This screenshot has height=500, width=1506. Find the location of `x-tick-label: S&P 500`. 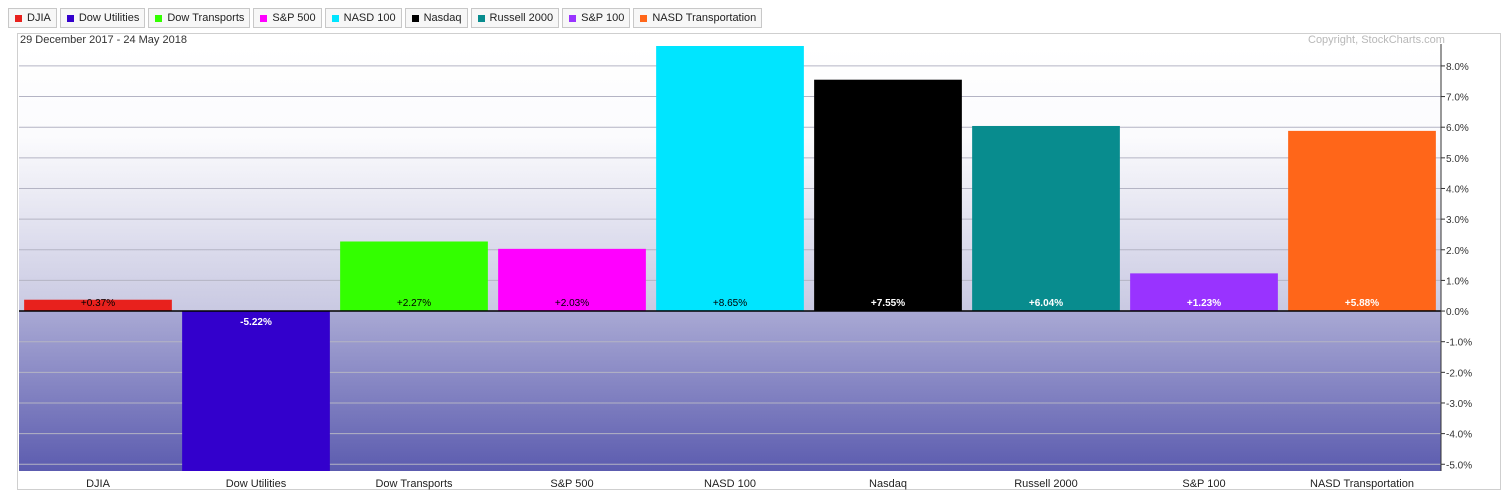

x-tick-label: S&P 500 is located at coordinates (571, 484).